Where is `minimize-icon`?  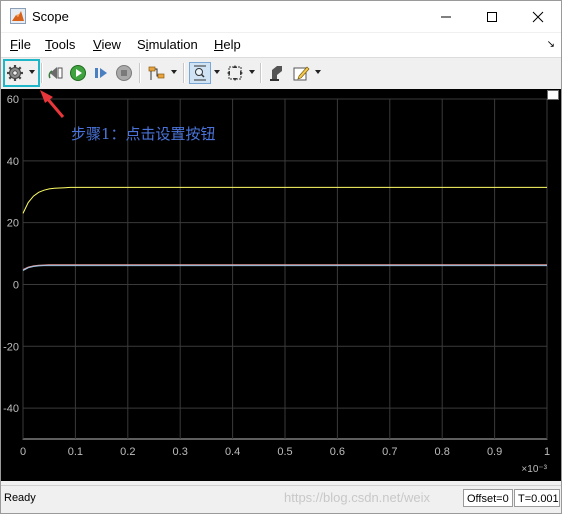
minimize-icon is located at coordinates (446, 16).